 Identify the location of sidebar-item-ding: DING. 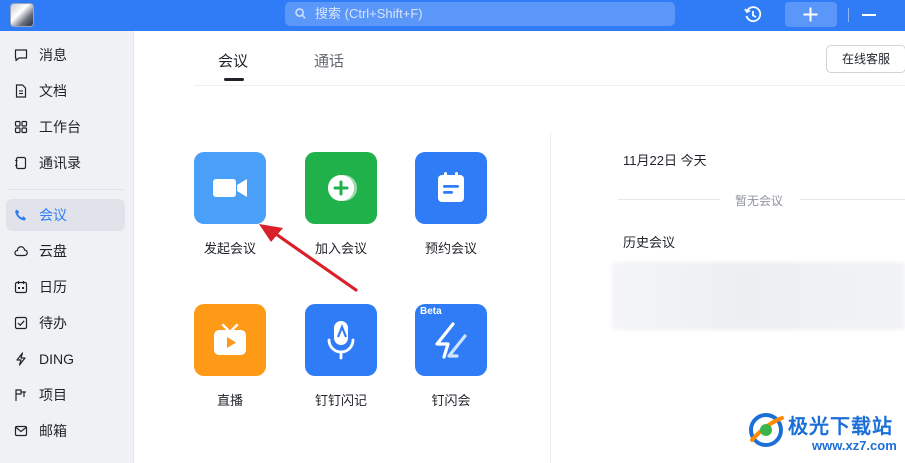
(65, 359).